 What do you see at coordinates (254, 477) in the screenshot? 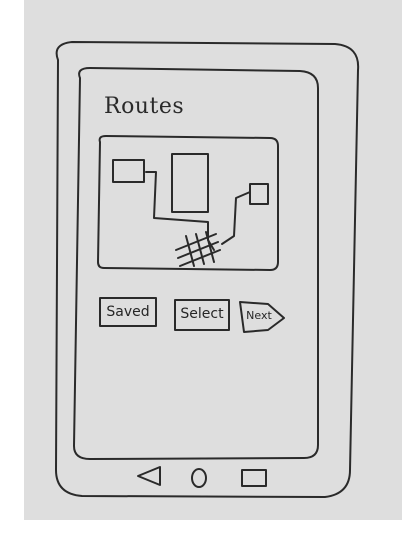
I see `nav-recents-button` at bounding box center [254, 477].